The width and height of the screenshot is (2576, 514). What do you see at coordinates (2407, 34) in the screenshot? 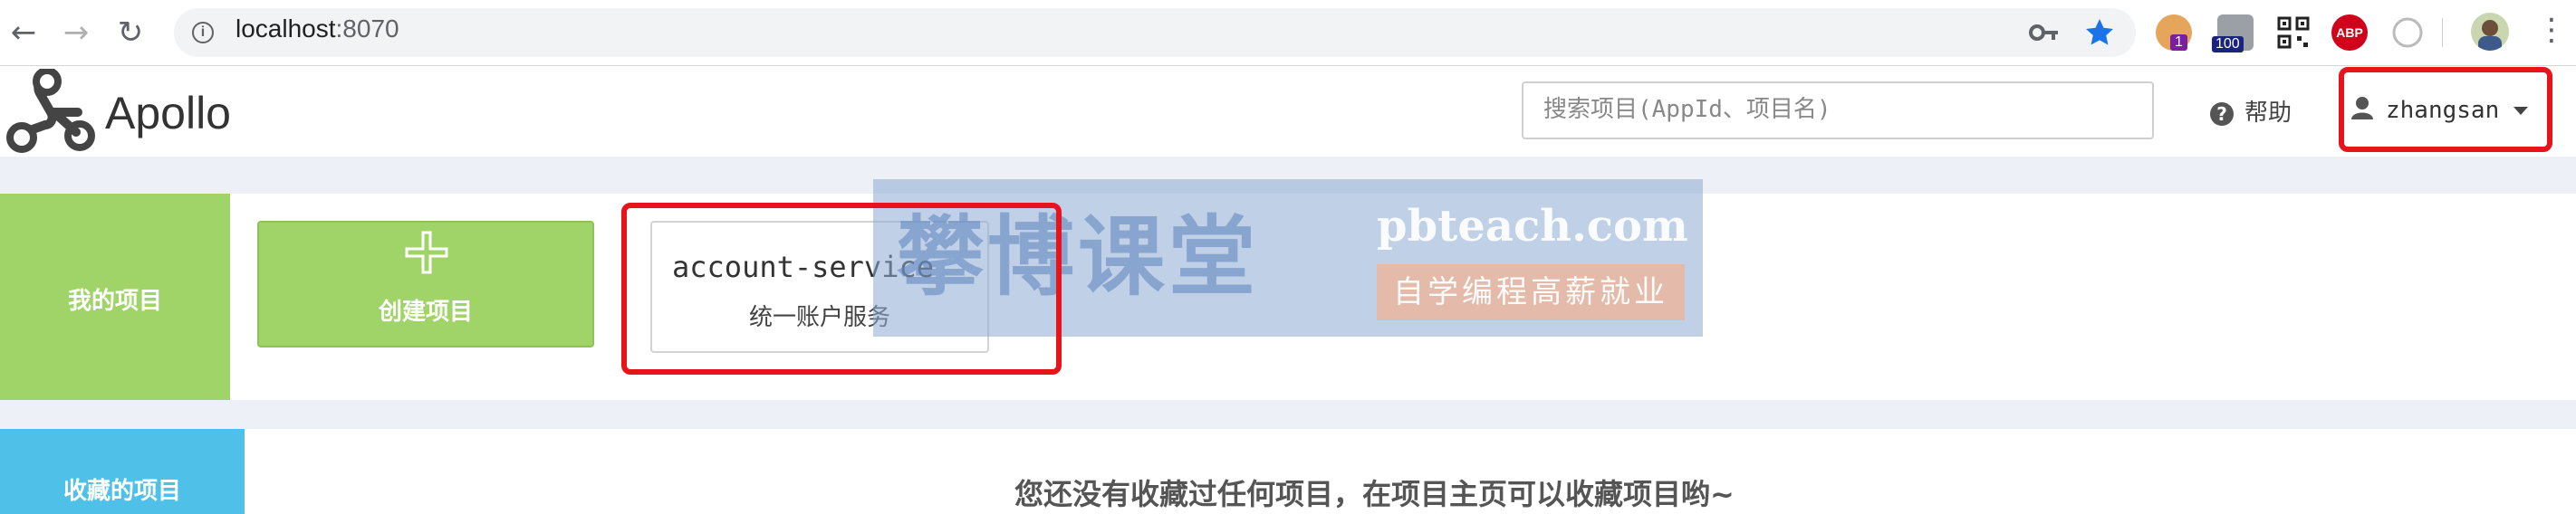
I see `compass-extension-icon` at bounding box center [2407, 34].